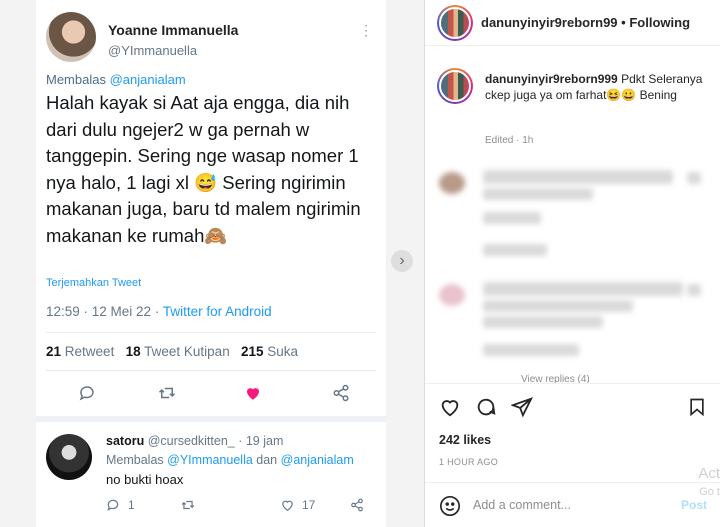 Image resolution: width=720 pixels, height=527 pixels. Describe the element at coordinates (450, 409) in the screenshot. I see `like-icon` at that location.